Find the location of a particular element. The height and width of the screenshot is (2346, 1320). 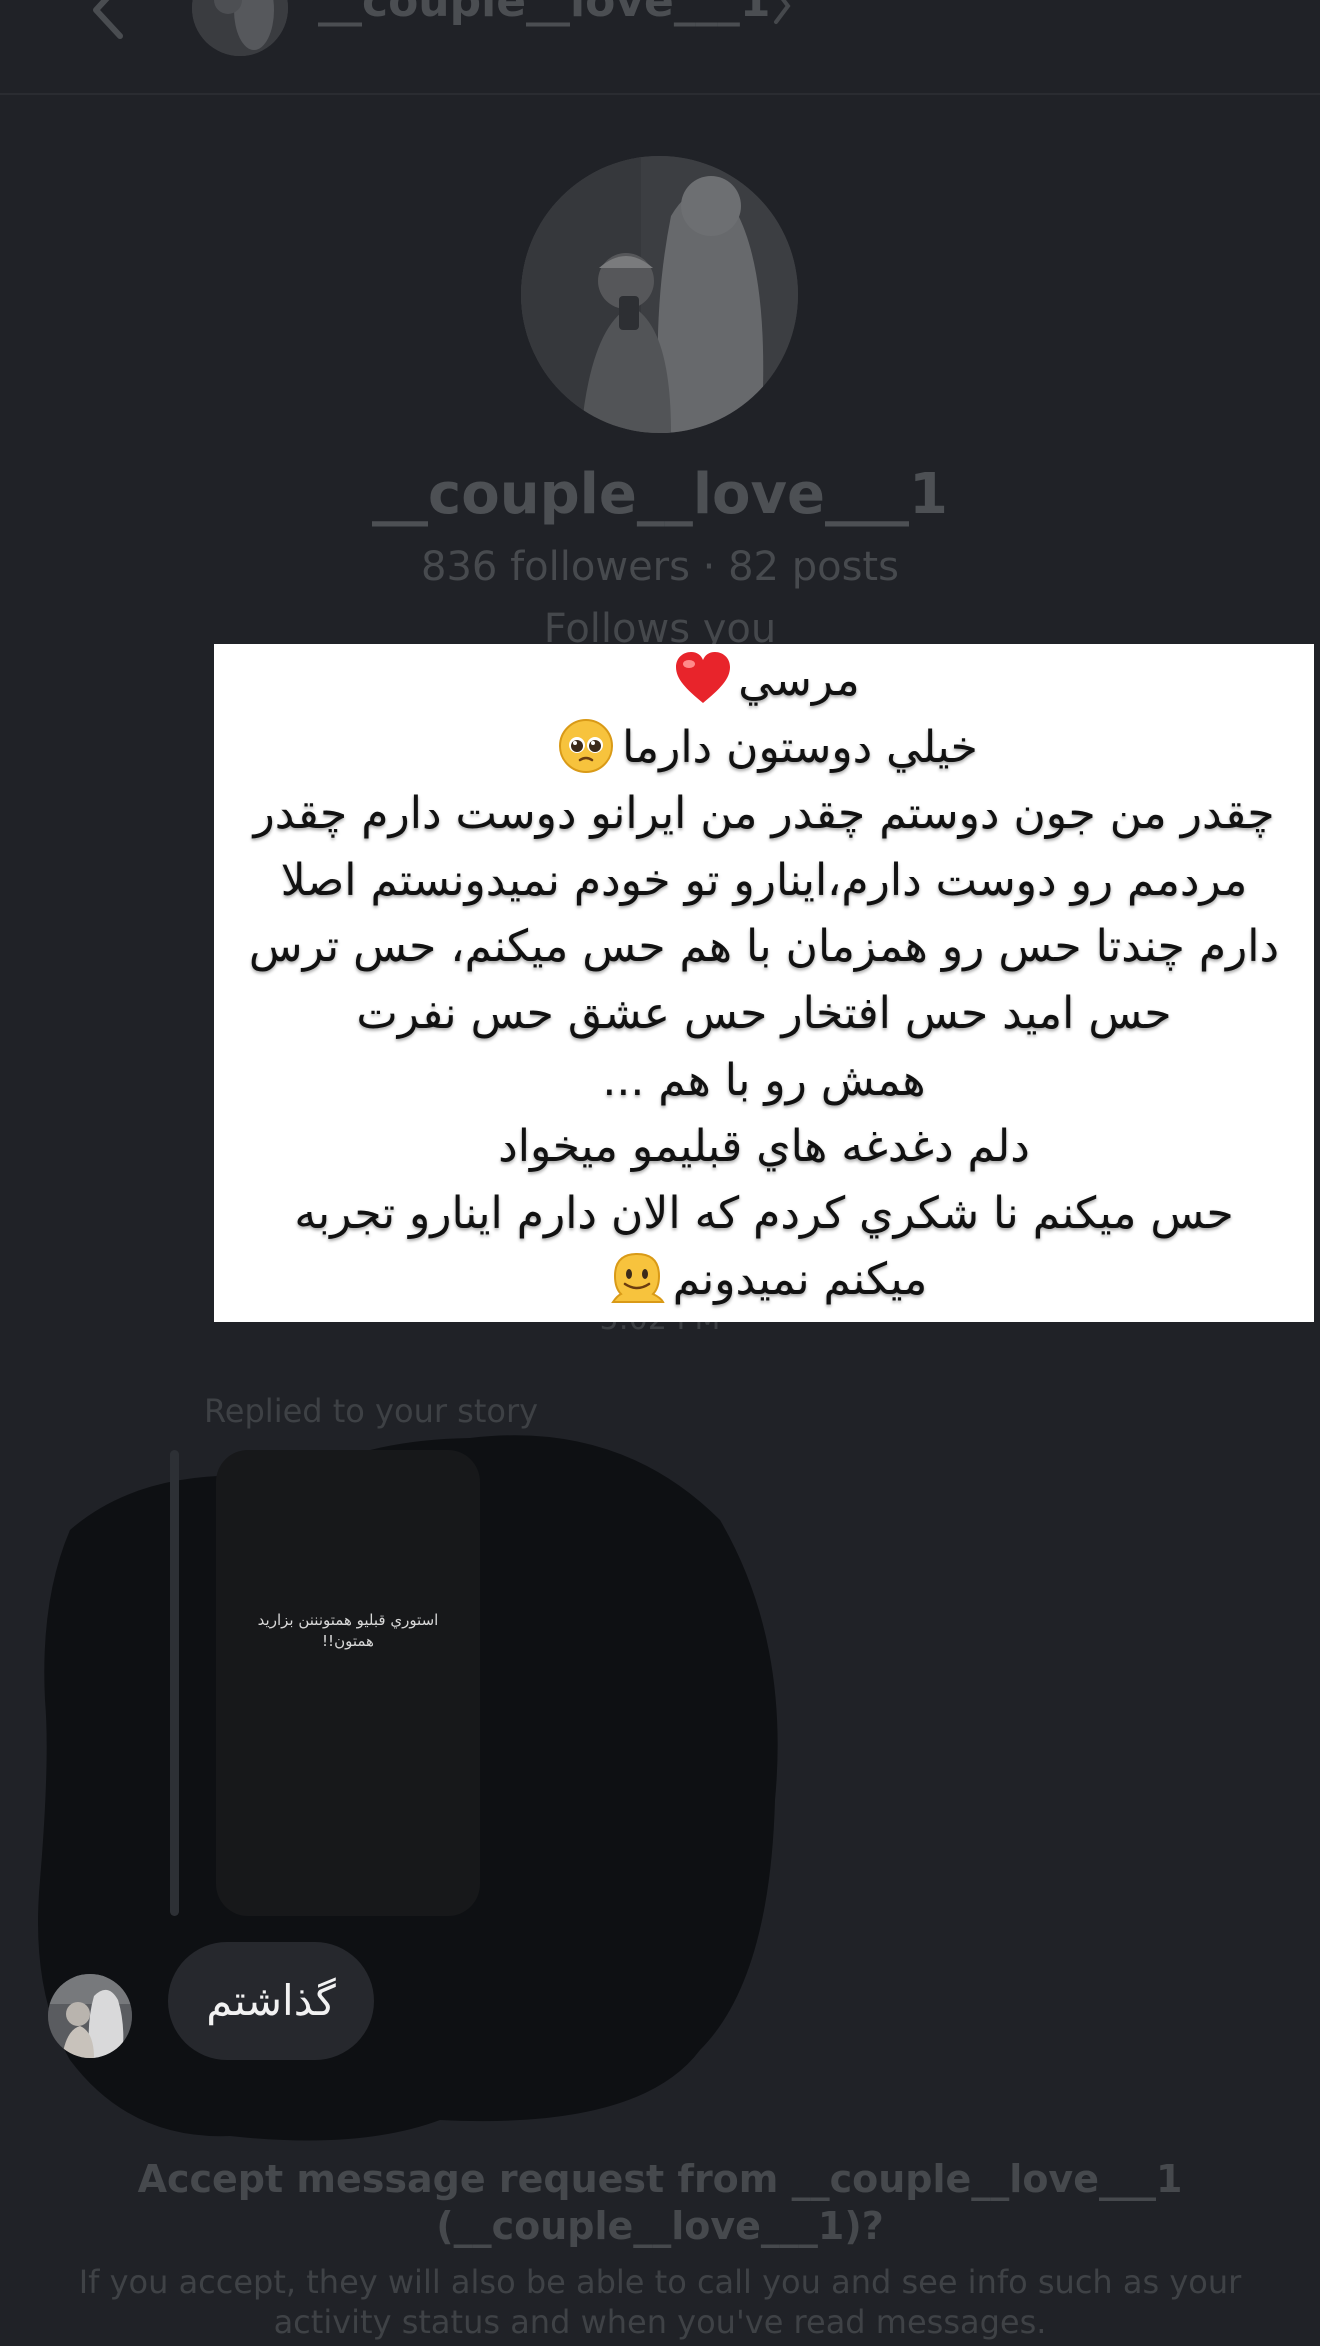

replied-to-story-label: Replied to your story is located at coordinates (371, 1411).